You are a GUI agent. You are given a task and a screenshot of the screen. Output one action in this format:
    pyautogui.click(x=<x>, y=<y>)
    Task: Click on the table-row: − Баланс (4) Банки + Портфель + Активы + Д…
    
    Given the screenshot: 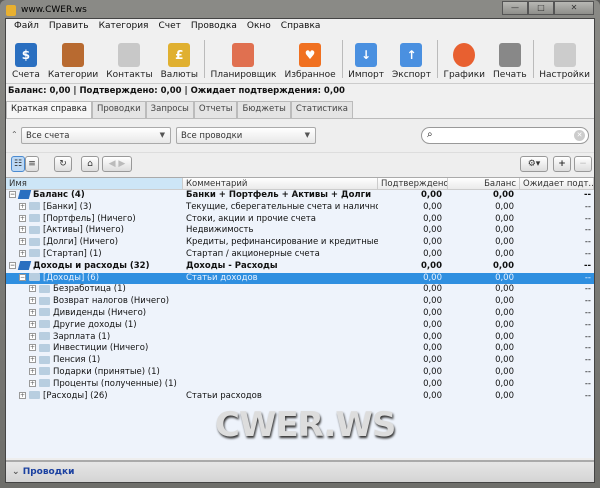 What is the action you would take?
    pyautogui.click(x=300, y=196)
    